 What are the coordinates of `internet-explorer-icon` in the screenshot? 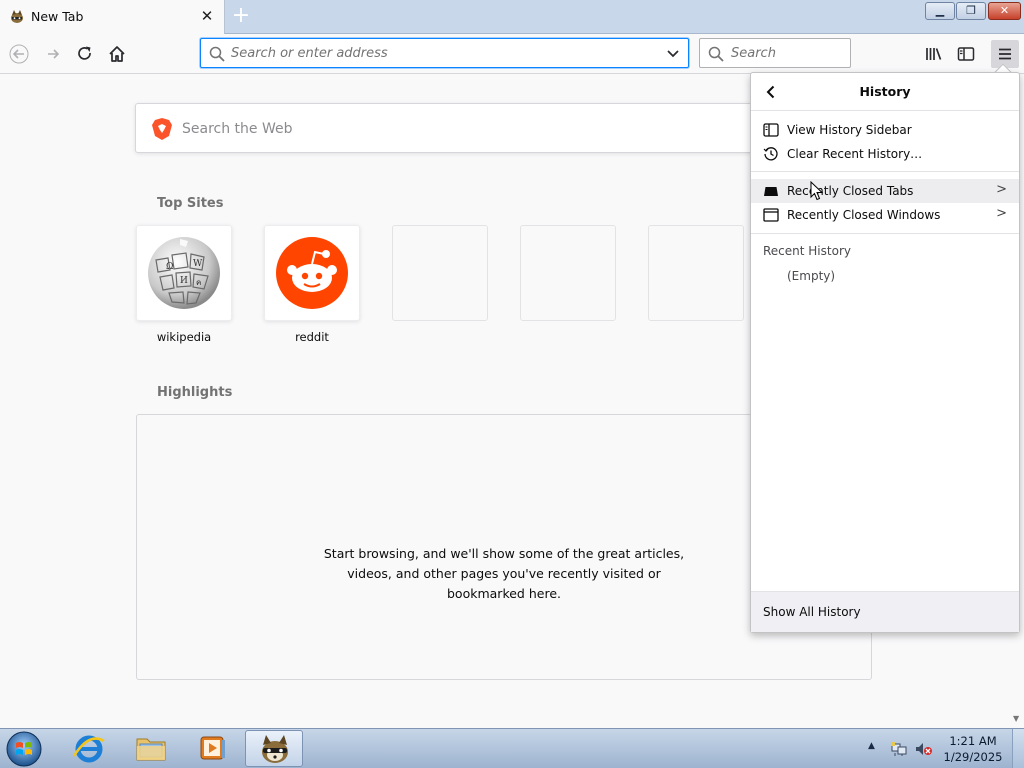 It's located at (88, 749).